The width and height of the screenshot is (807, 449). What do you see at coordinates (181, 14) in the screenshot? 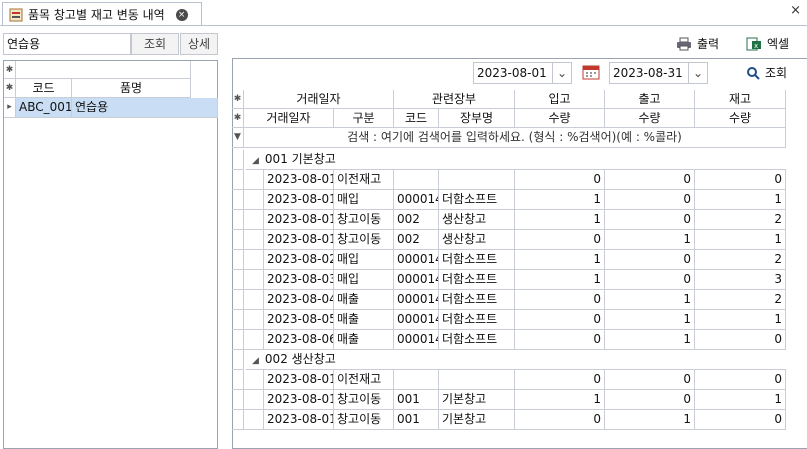
I see `tab-close-icon: ×` at bounding box center [181, 14].